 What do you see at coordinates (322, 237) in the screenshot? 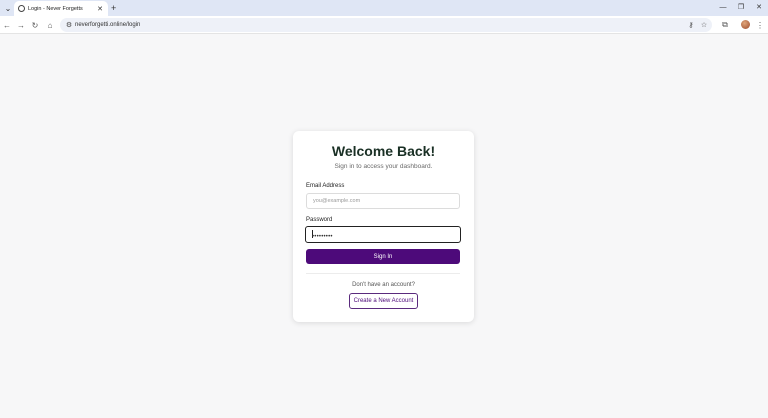
I see `password-value: •••••••••` at bounding box center [322, 237].